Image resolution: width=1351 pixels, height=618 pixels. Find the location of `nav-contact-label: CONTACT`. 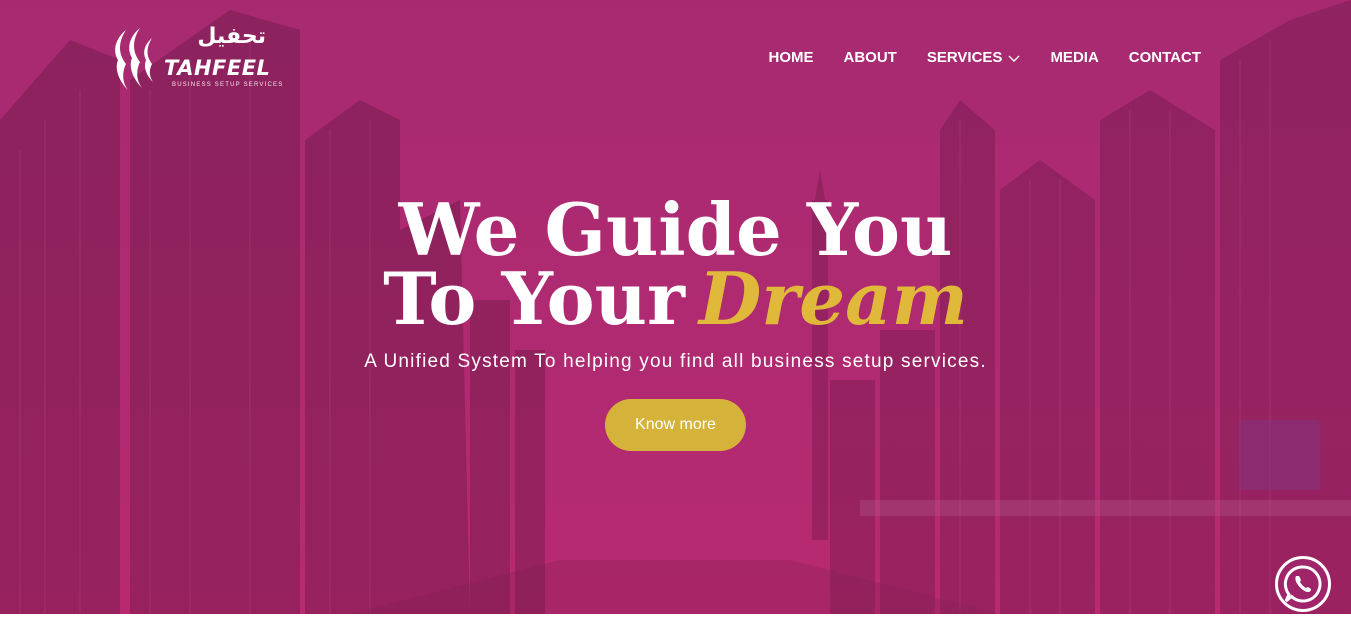

nav-contact-label: CONTACT is located at coordinates (1164, 57).